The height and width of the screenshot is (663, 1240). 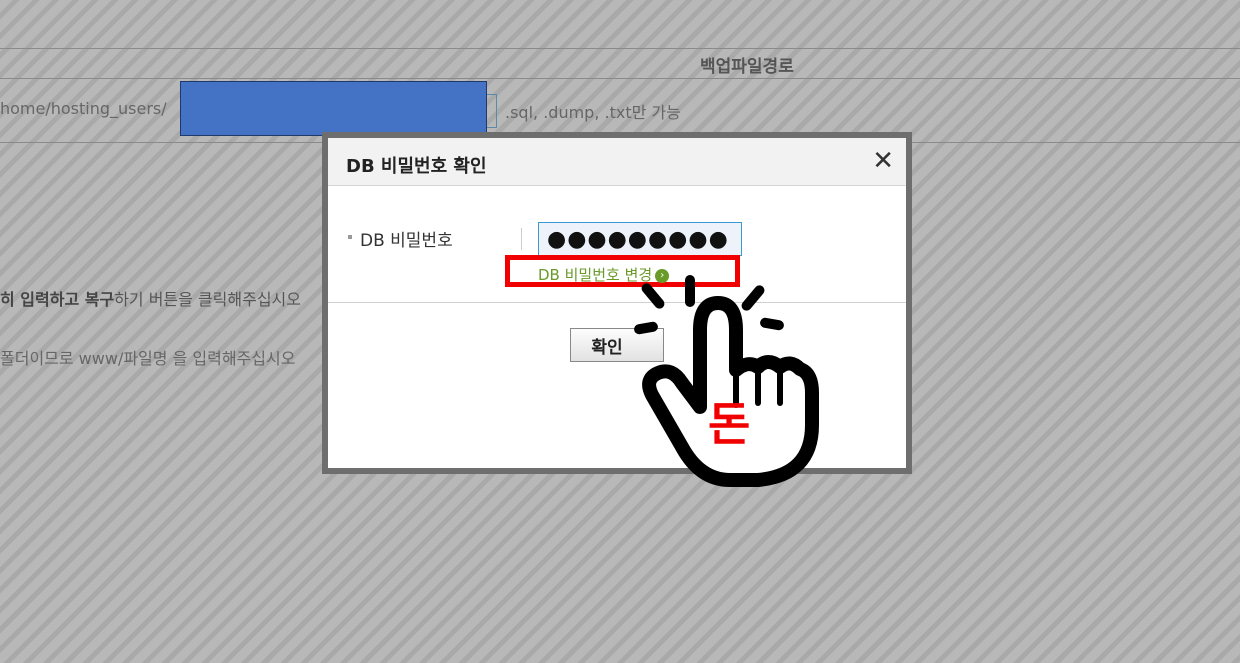 I want to click on instruction-bold: 히 입력하고 복구, so click(x=57, y=299).